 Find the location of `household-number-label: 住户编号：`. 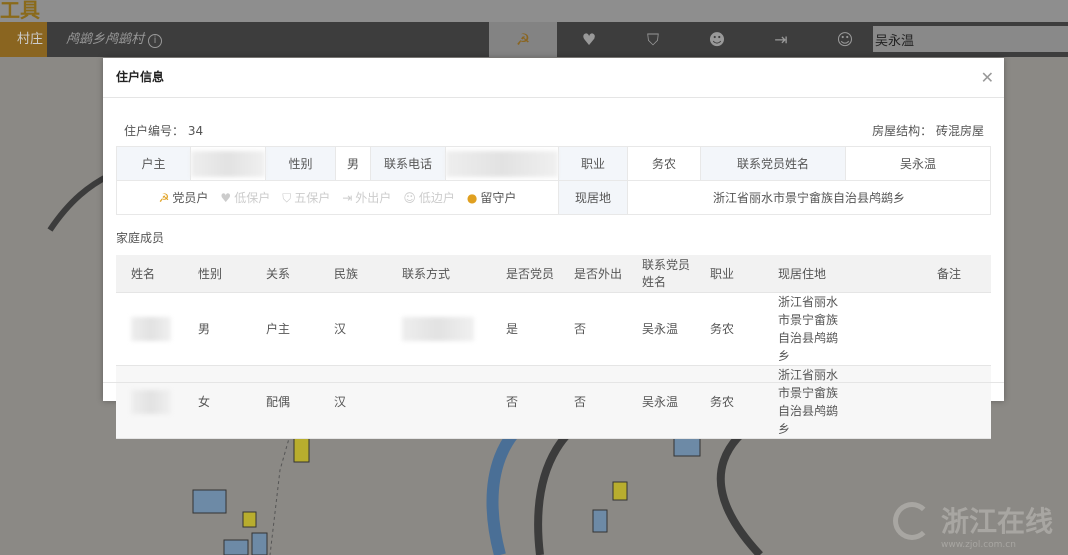

household-number-label: 住户编号： is located at coordinates (154, 131).